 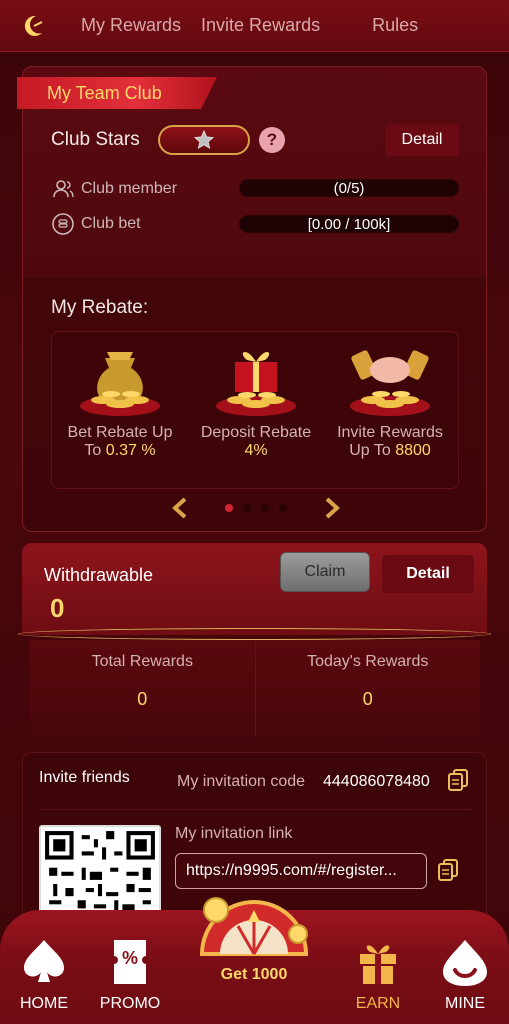 I want to click on rebate-bet-text: Bet Rebate Up To 0.37 %, so click(x=120, y=442).